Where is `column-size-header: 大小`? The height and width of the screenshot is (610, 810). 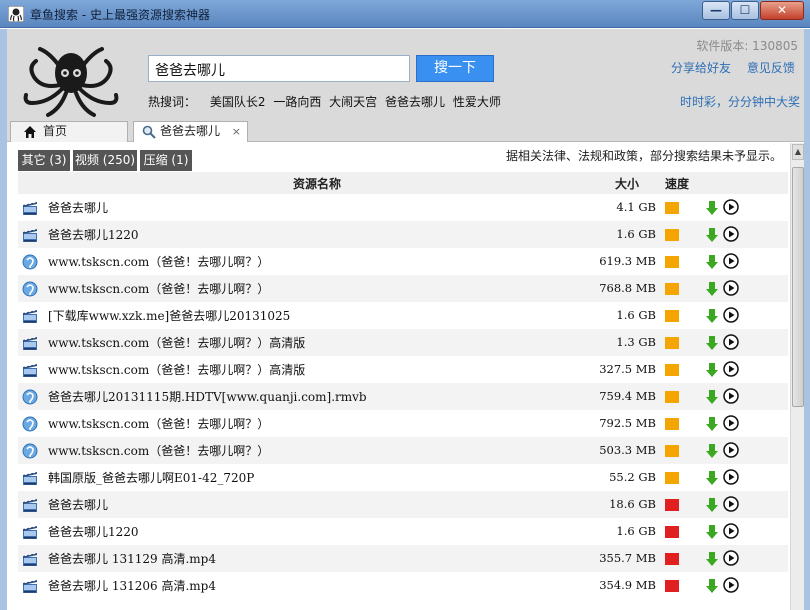 column-size-header: 大小 is located at coordinates (627, 183).